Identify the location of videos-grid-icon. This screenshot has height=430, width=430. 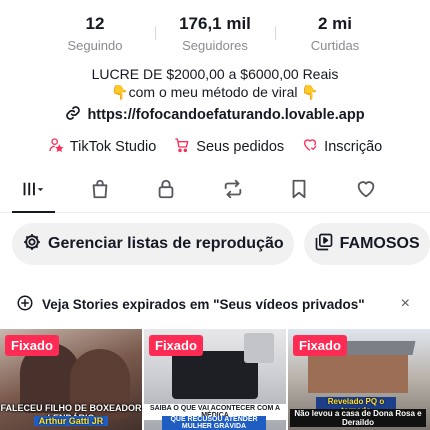
(33, 191).